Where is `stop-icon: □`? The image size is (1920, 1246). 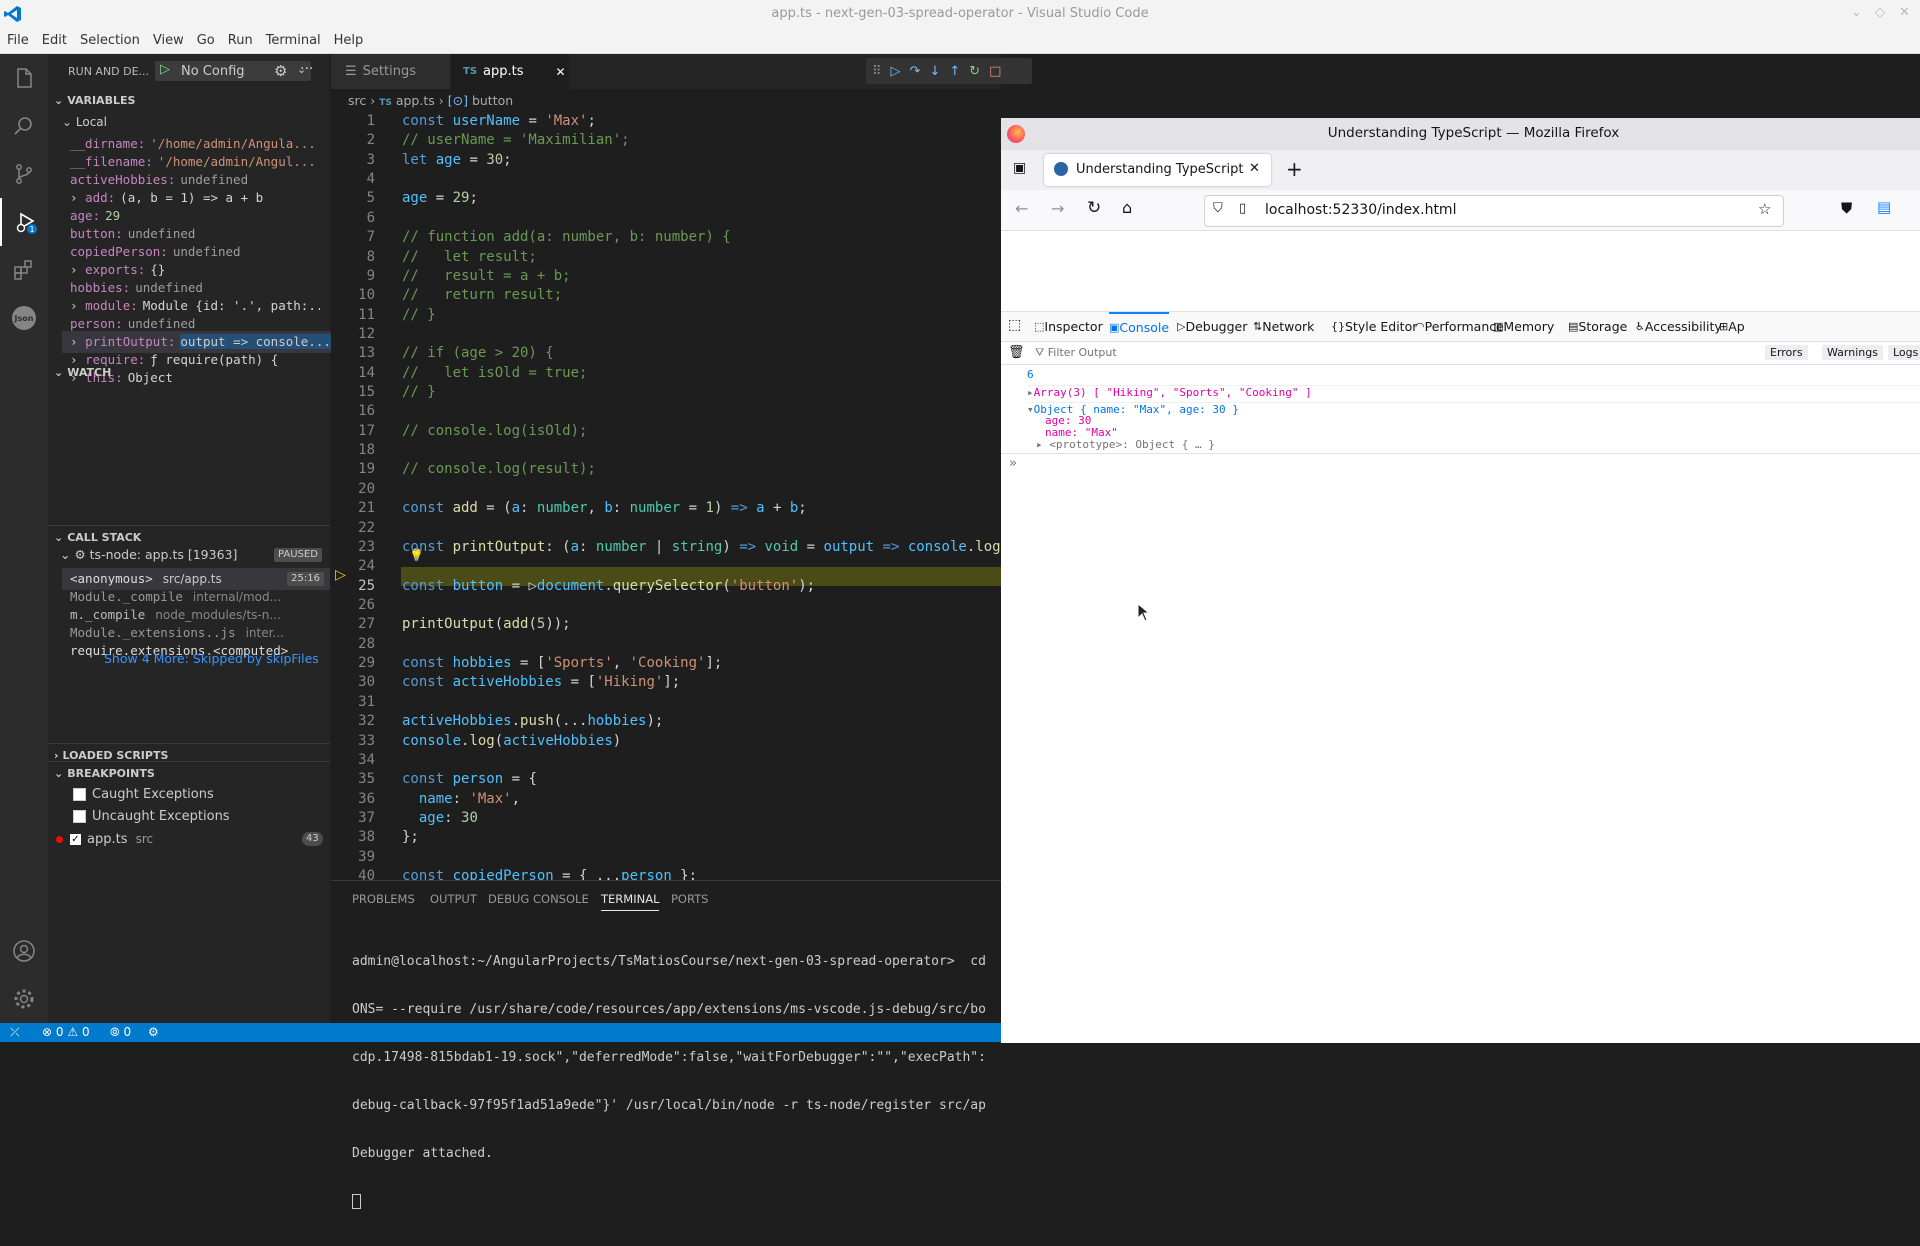
stop-icon: □ is located at coordinates (995, 71).